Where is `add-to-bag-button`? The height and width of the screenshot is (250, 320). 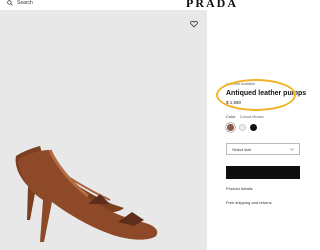 add-to-bag-button is located at coordinates (263, 172).